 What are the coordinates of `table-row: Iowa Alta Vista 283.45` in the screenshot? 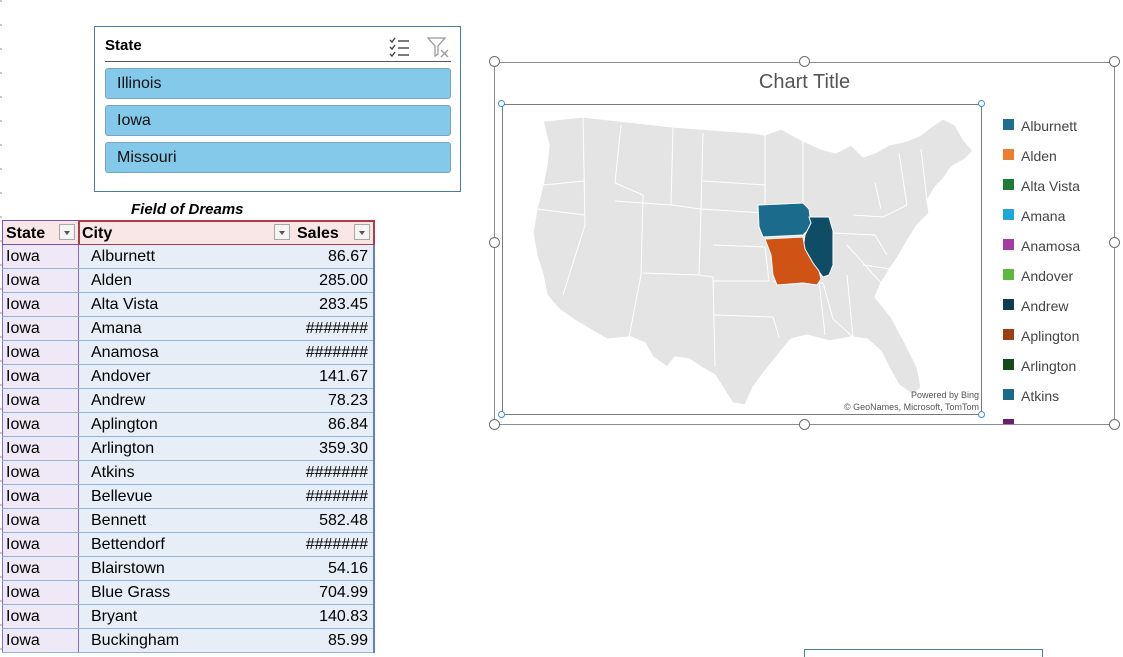 It's located at (188, 305).